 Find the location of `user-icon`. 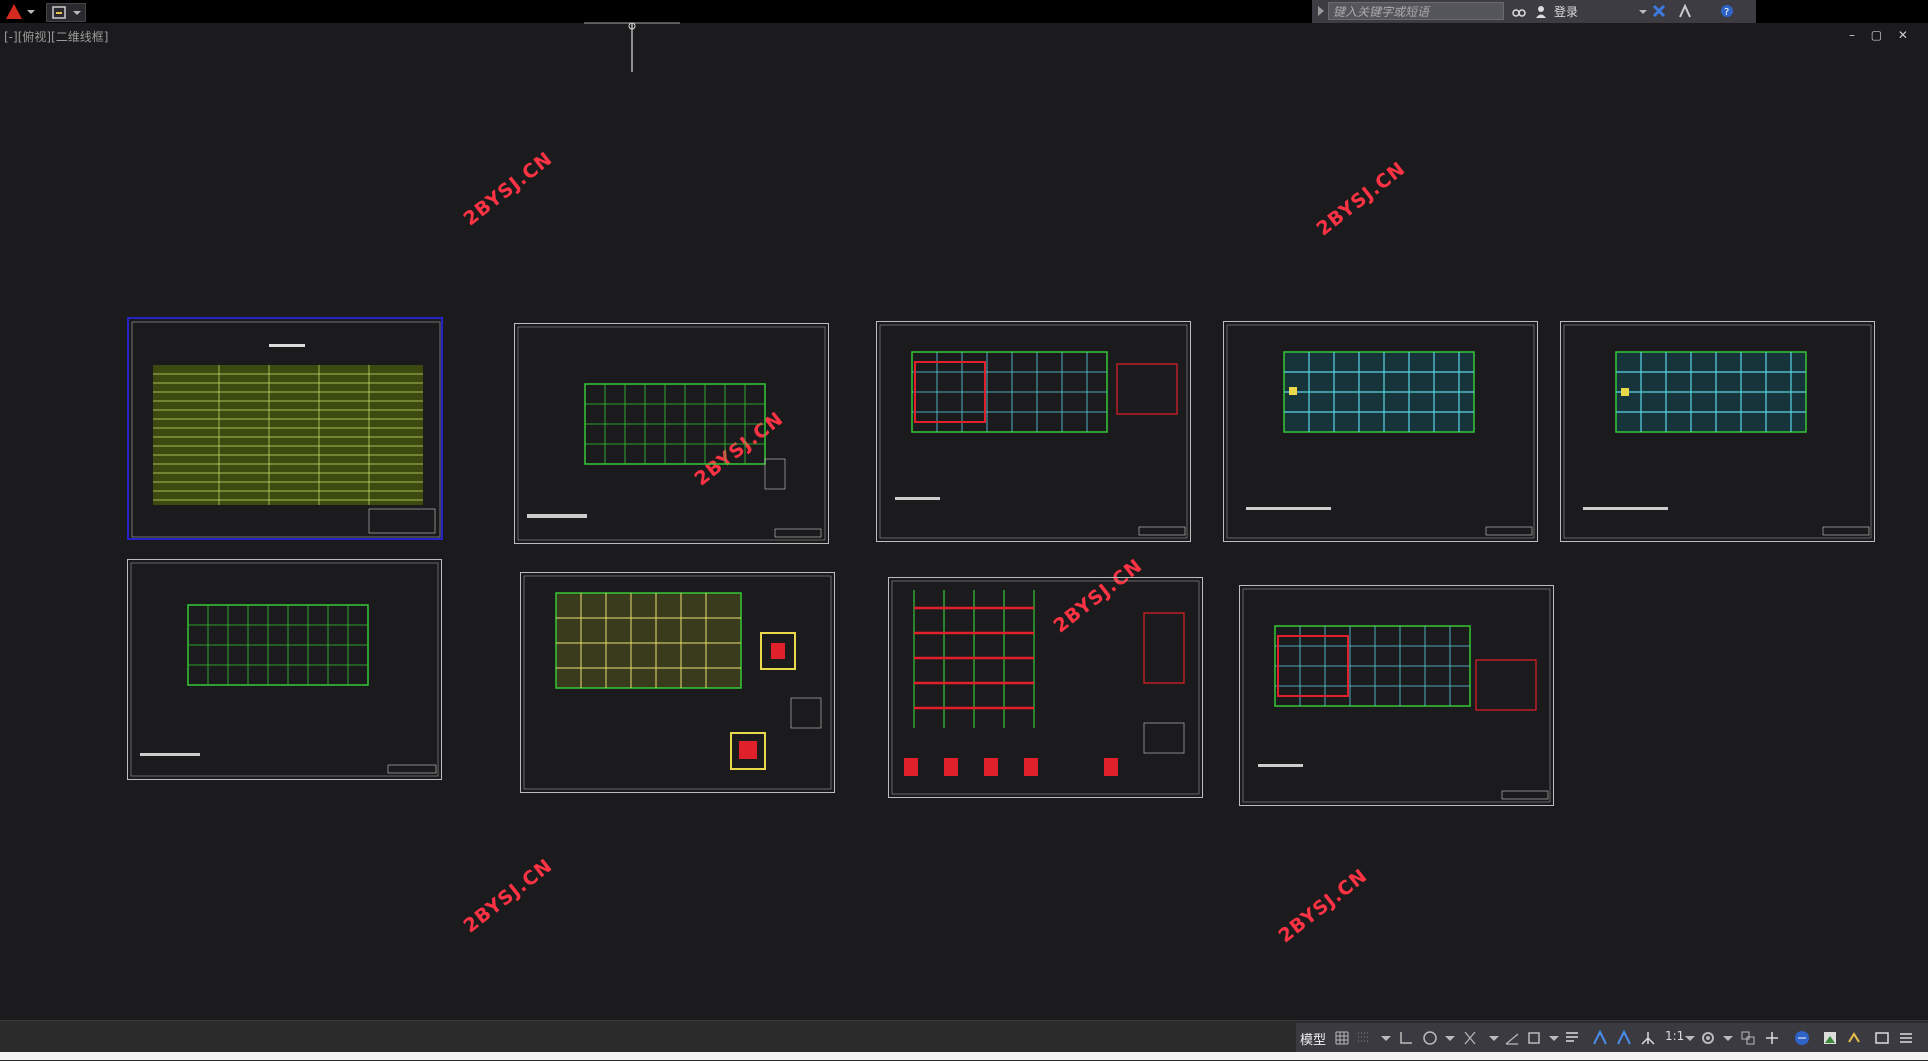

user-icon is located at coordinates (1541, 11).